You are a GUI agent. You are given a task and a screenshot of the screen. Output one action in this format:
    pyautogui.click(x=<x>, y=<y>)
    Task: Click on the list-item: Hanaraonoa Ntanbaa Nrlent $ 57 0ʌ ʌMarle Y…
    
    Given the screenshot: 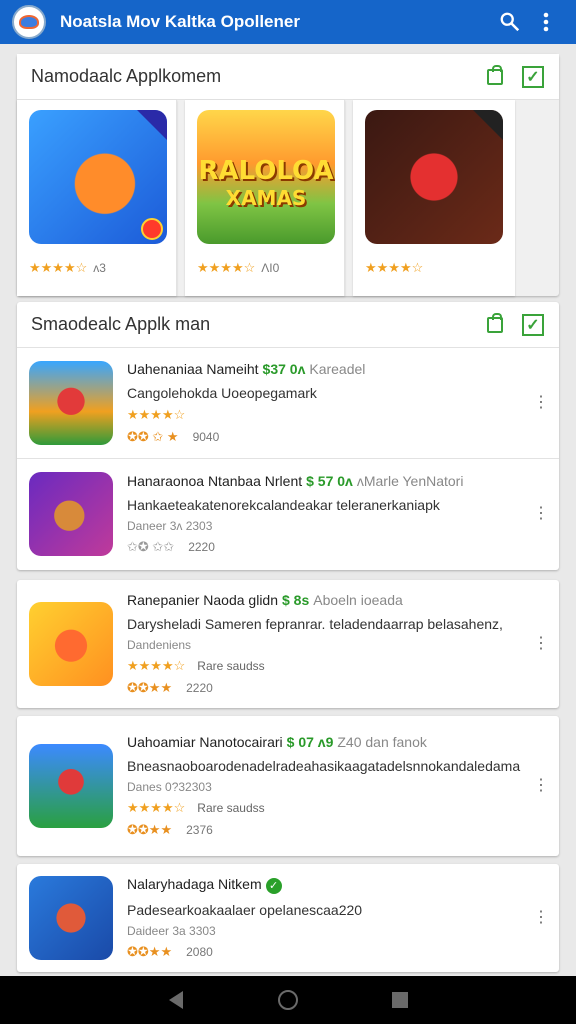 What is the action you would take?
    pyautogui.click(x=288, y=514)
    